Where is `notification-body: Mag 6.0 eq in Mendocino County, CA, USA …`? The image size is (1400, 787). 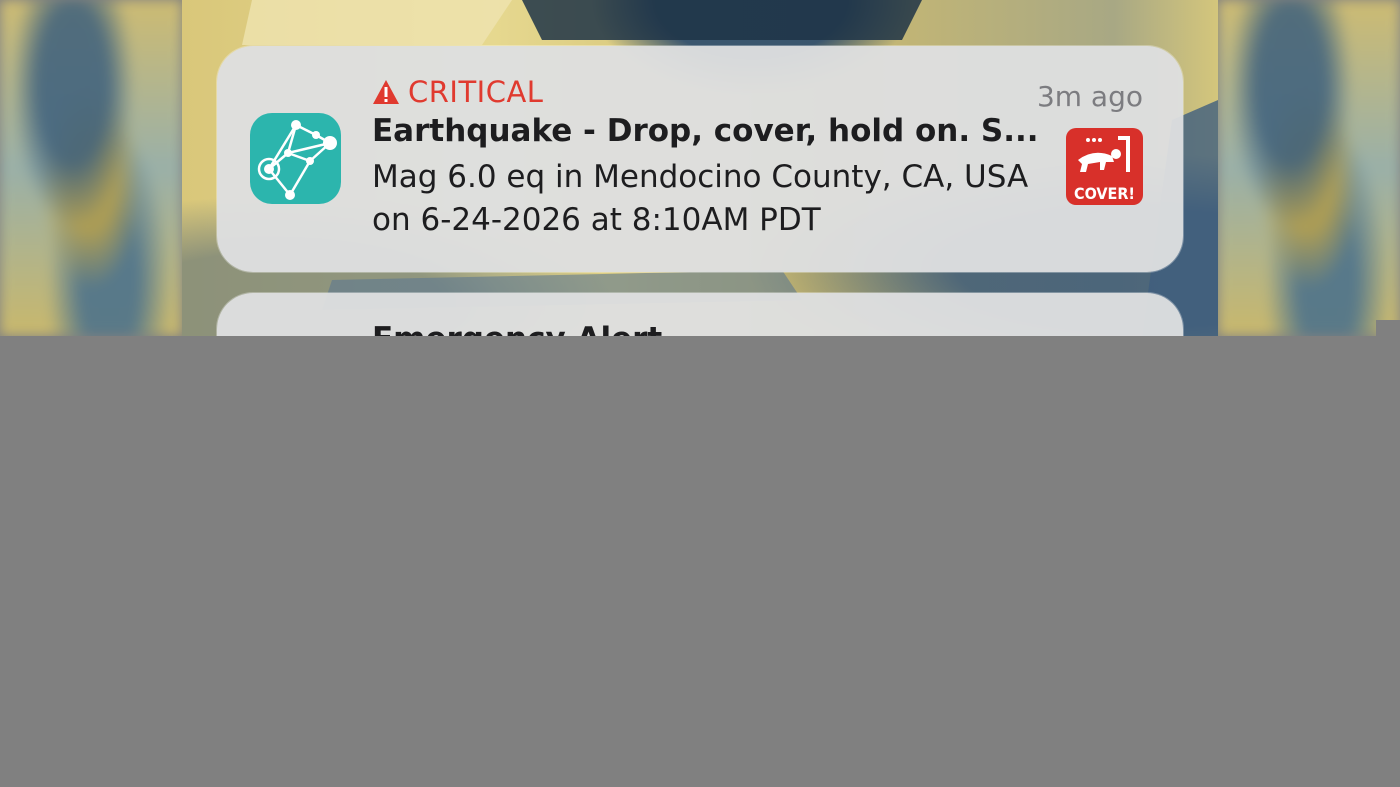 notification-body: Mag 6.0 eq in Mendocino County, CA, USA … is located at coordinates (700, 198).